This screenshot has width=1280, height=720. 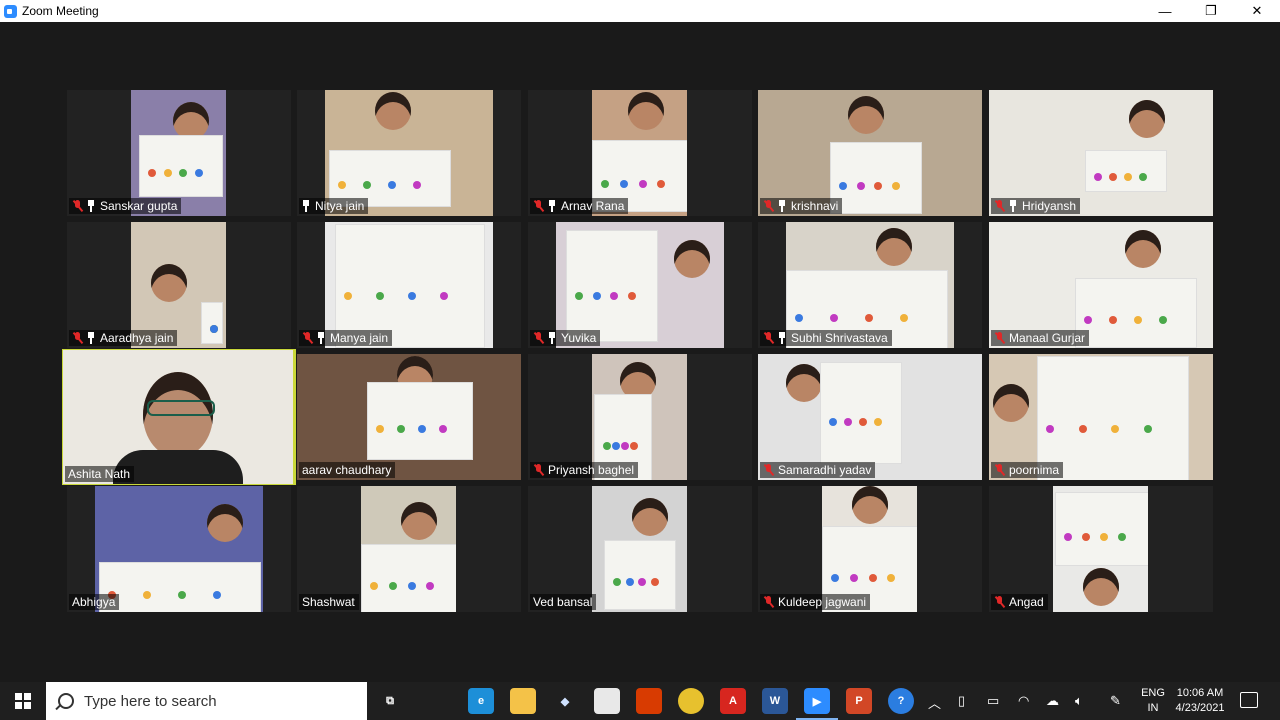 I want to click on participant-name: Ashita Nath, so click(x=99, y=474).